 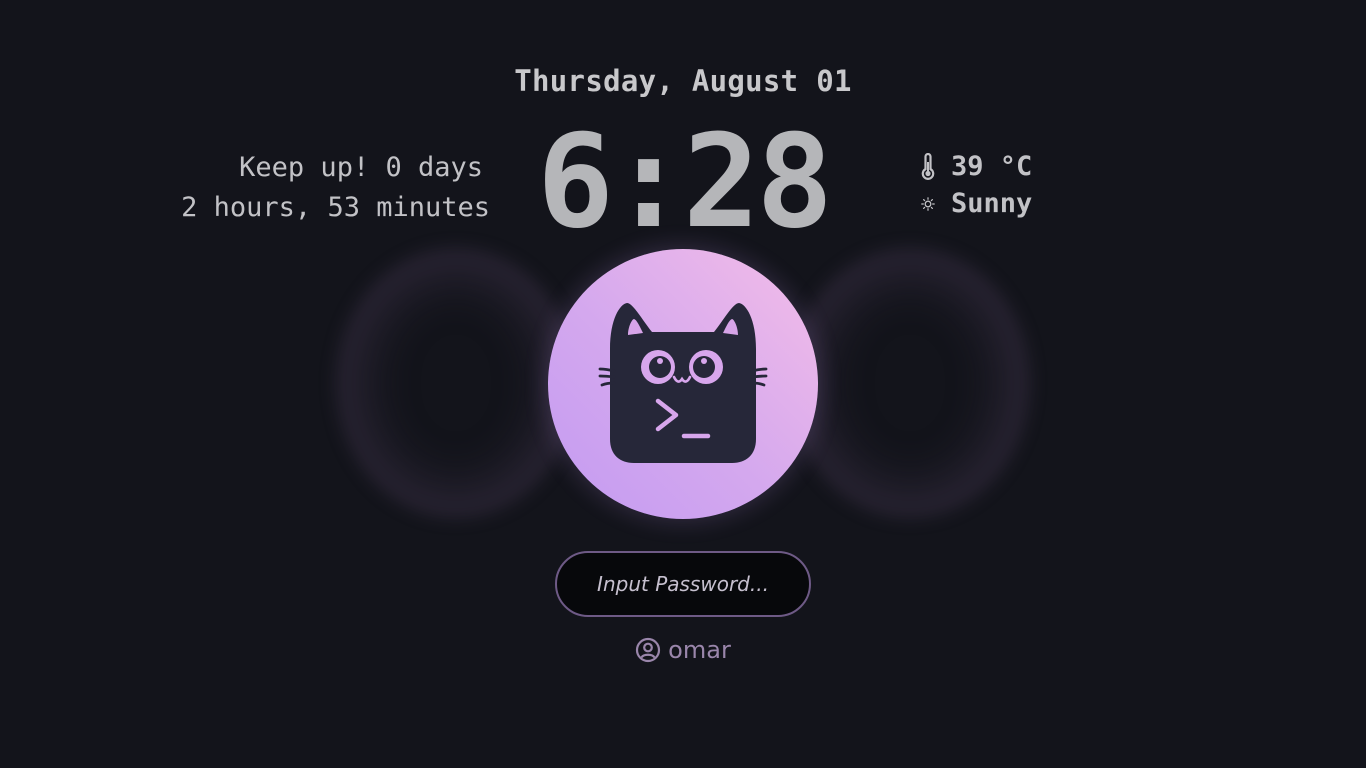 I want to click on cat-terminal-icon, so click(x=683, y=383).